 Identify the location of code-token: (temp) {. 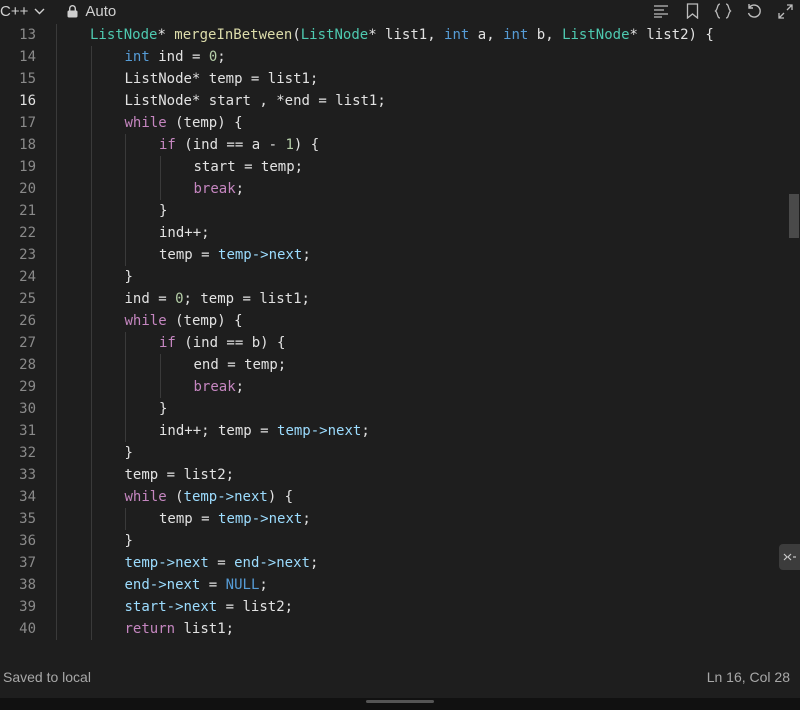
(204, 123).